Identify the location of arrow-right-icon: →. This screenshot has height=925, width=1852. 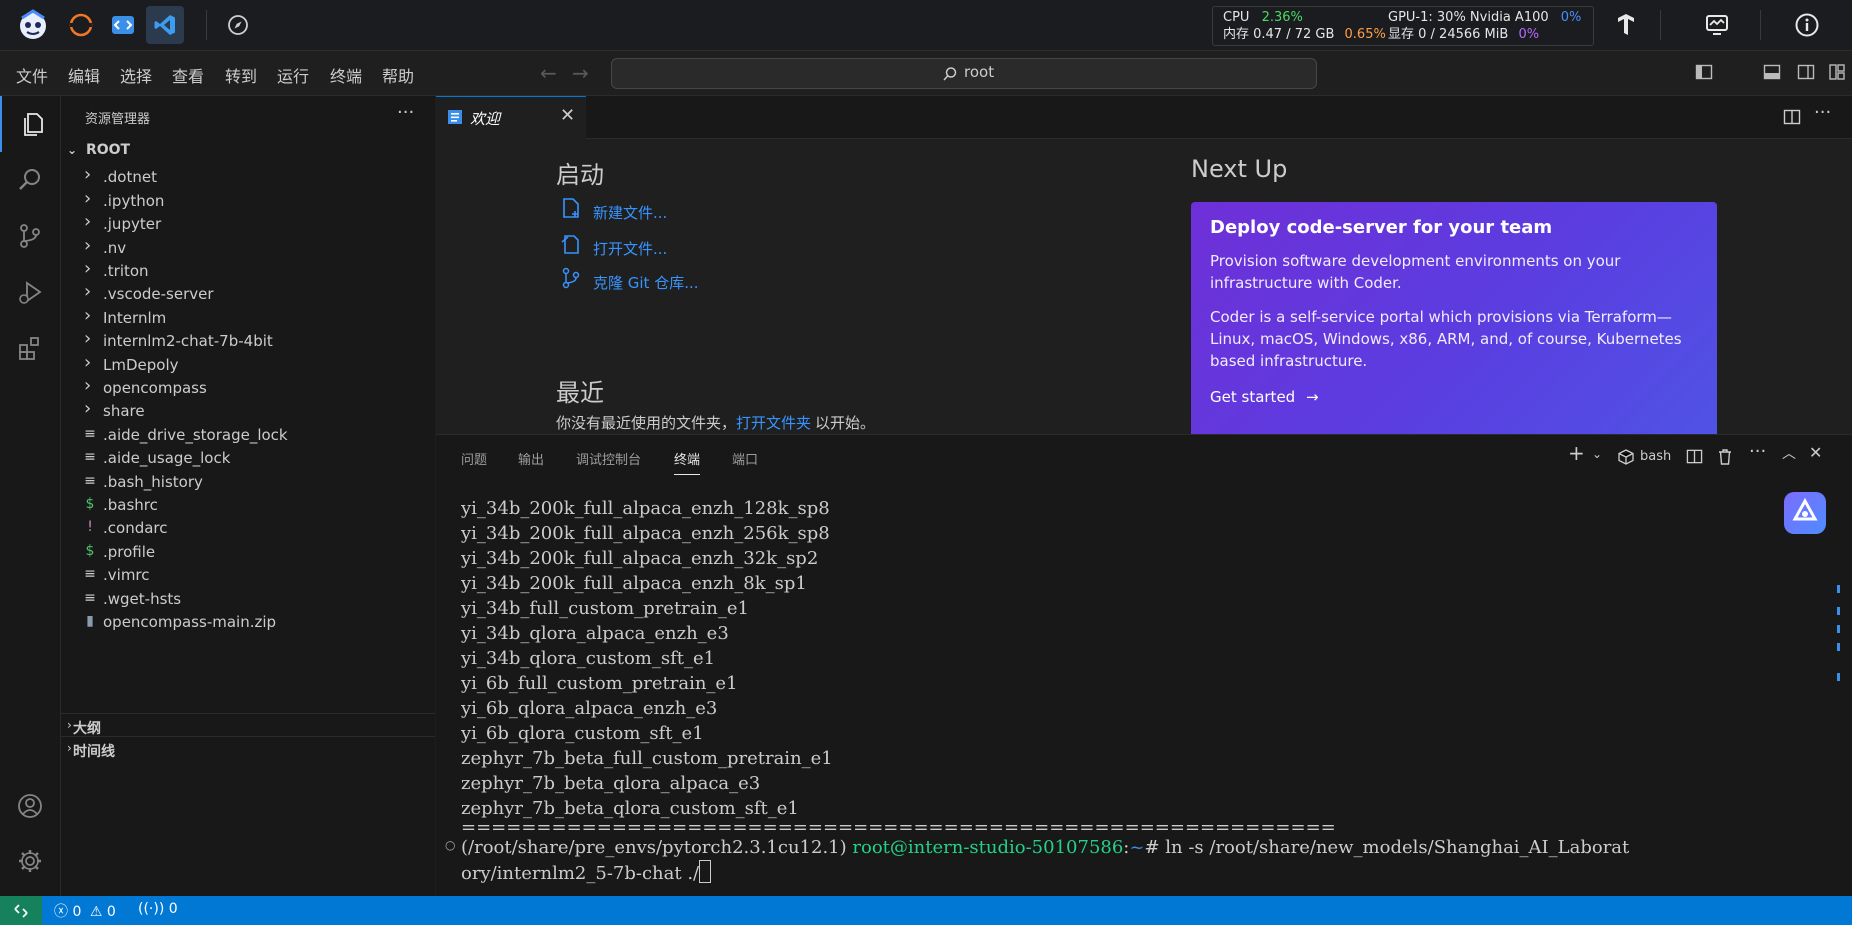
(1312, 397).